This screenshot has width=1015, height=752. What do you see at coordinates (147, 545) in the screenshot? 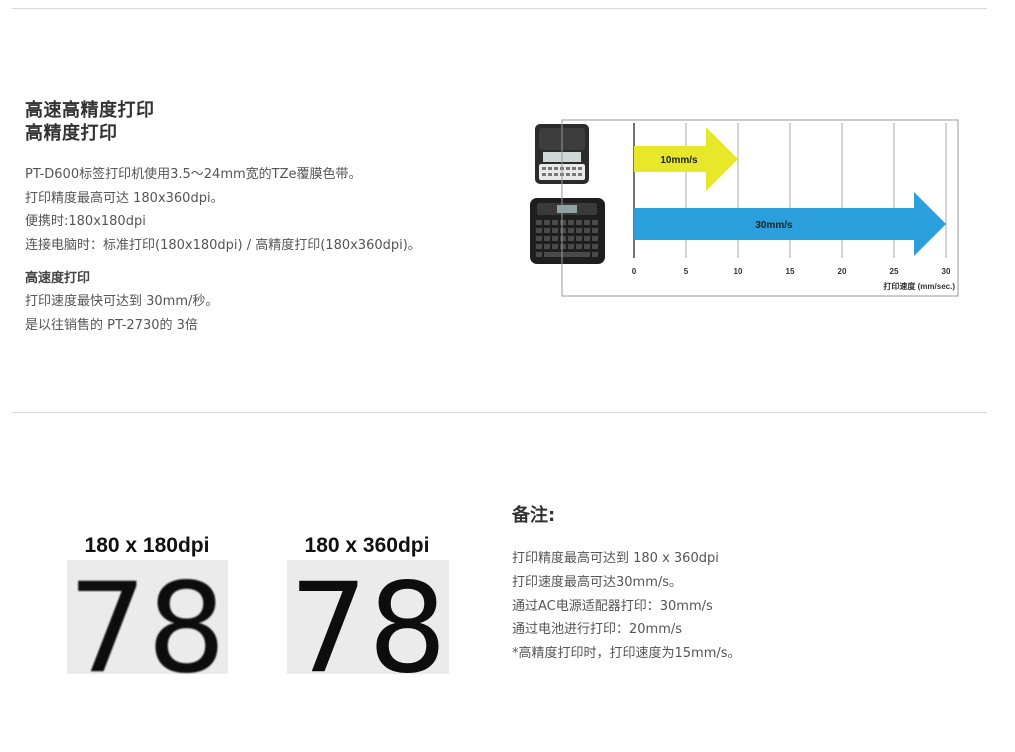
I see `dpi-label-low: 180 x 180dpi` at bounding box center [147, 545].